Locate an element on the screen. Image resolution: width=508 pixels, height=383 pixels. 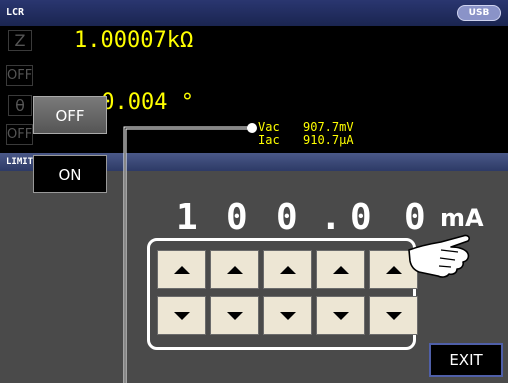
limit-digit-5: 0 is located at coordinates (415, 217).